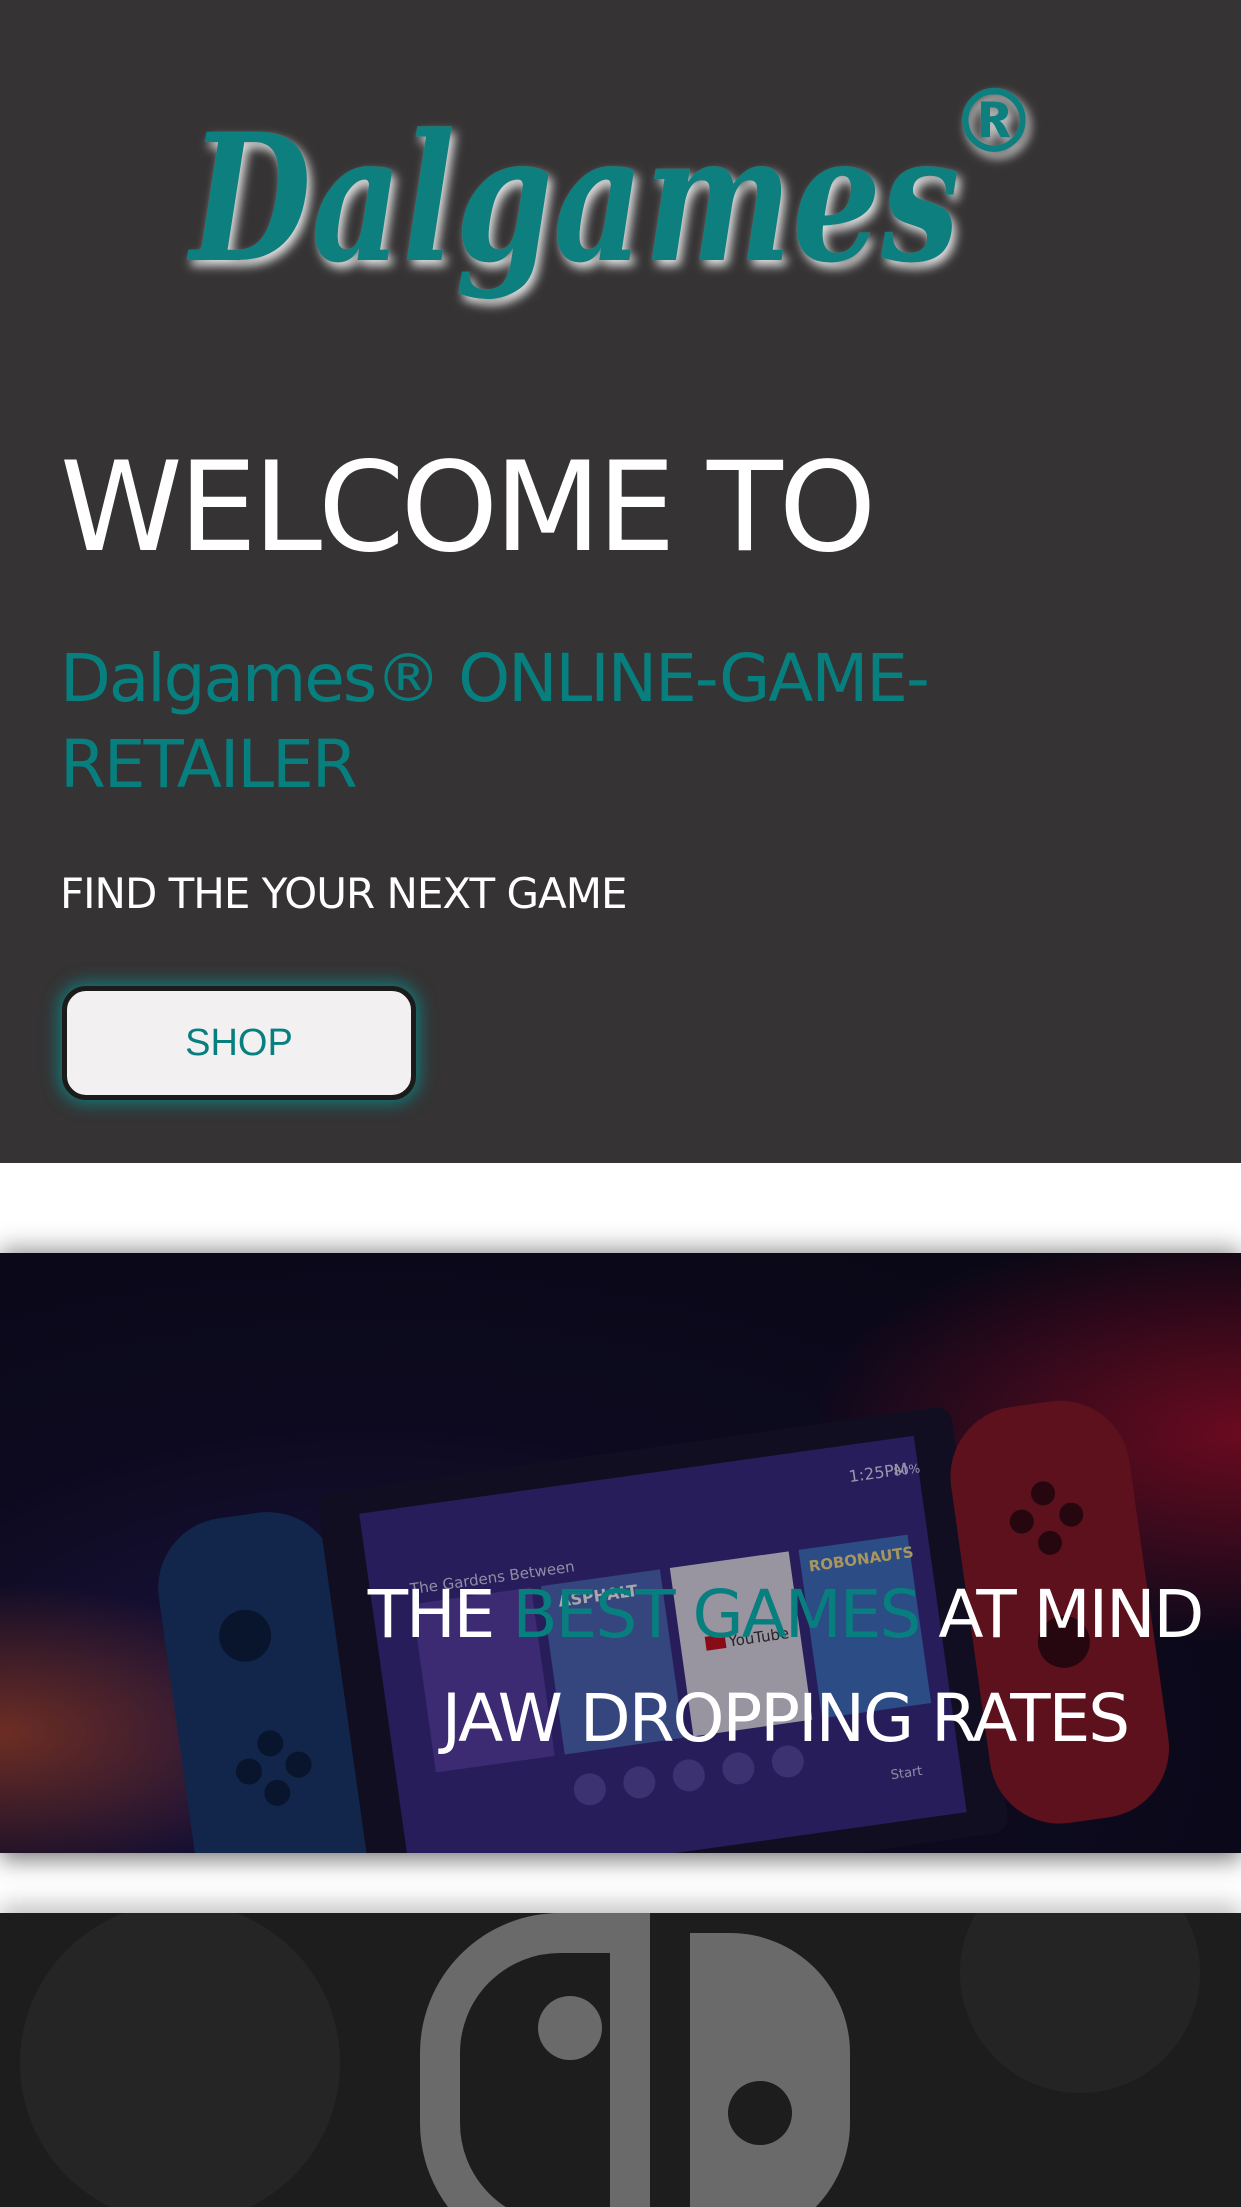 The image size is (1241, 2207). I want to click on switch-logo-section, so click(620, 2060).